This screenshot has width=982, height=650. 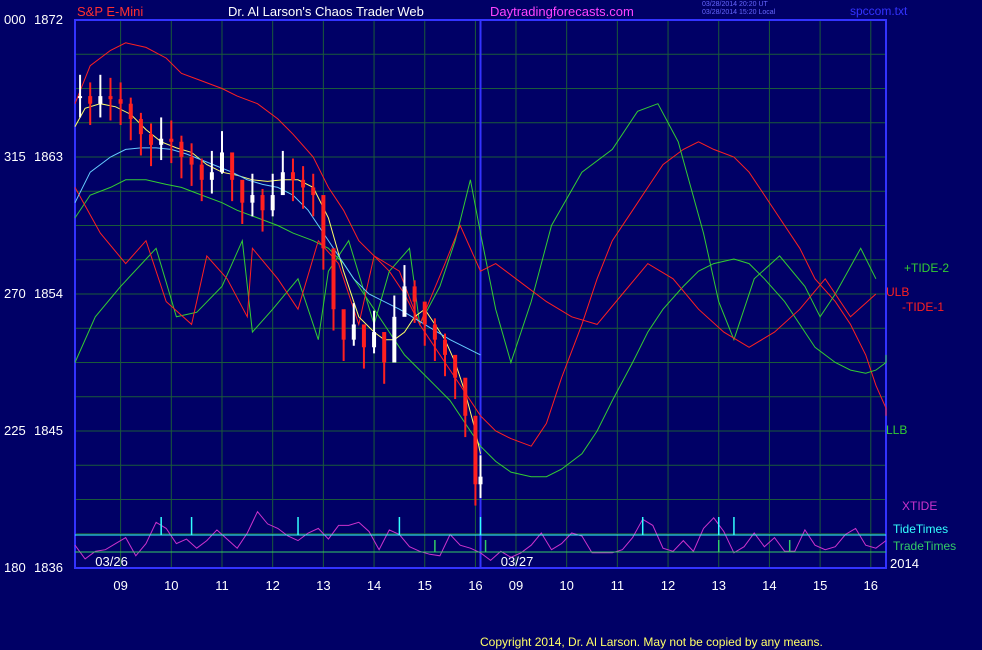 I want to click on legend-label: XTIDE, so click(x=919, y=506).